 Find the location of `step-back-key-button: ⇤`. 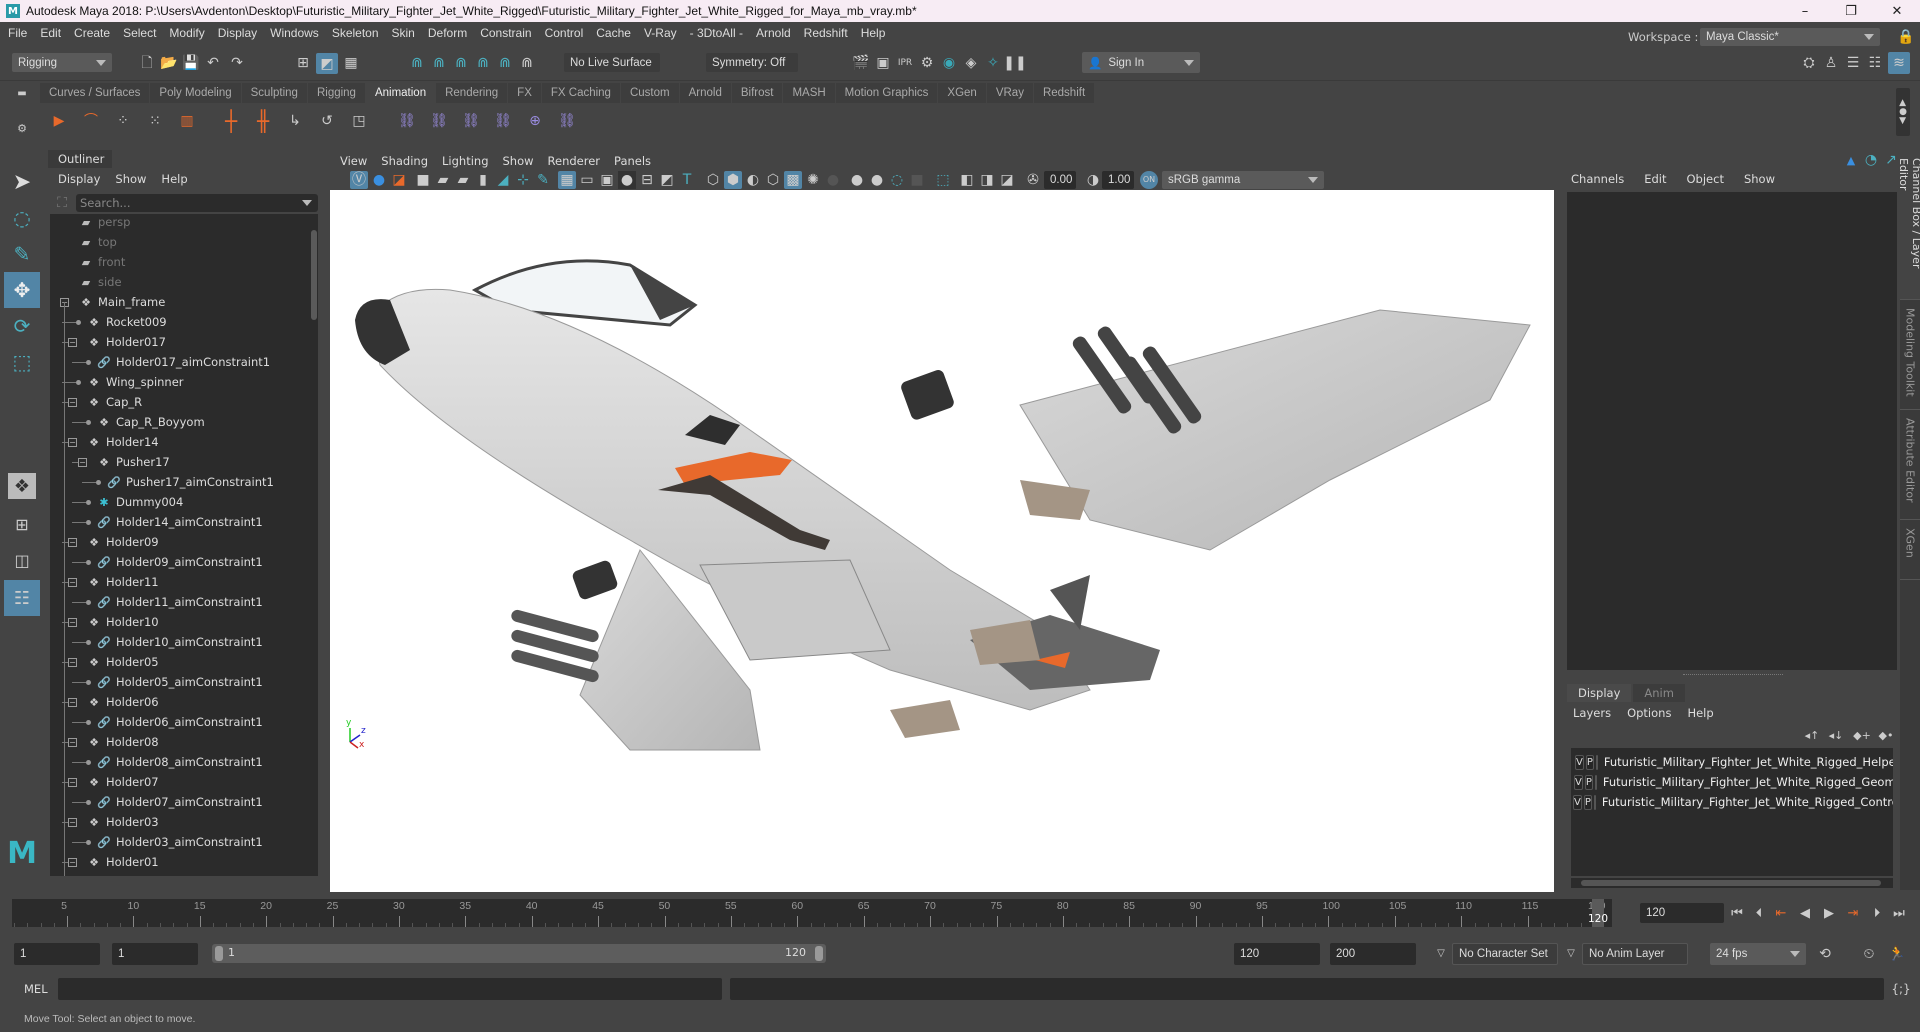

step-back-key-button: ⇤ is located at coordinates (1781, 913).